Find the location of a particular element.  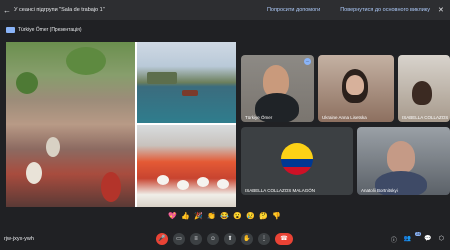

reaction-thumbs-up: 👍 is located at coordinates (185, 216).